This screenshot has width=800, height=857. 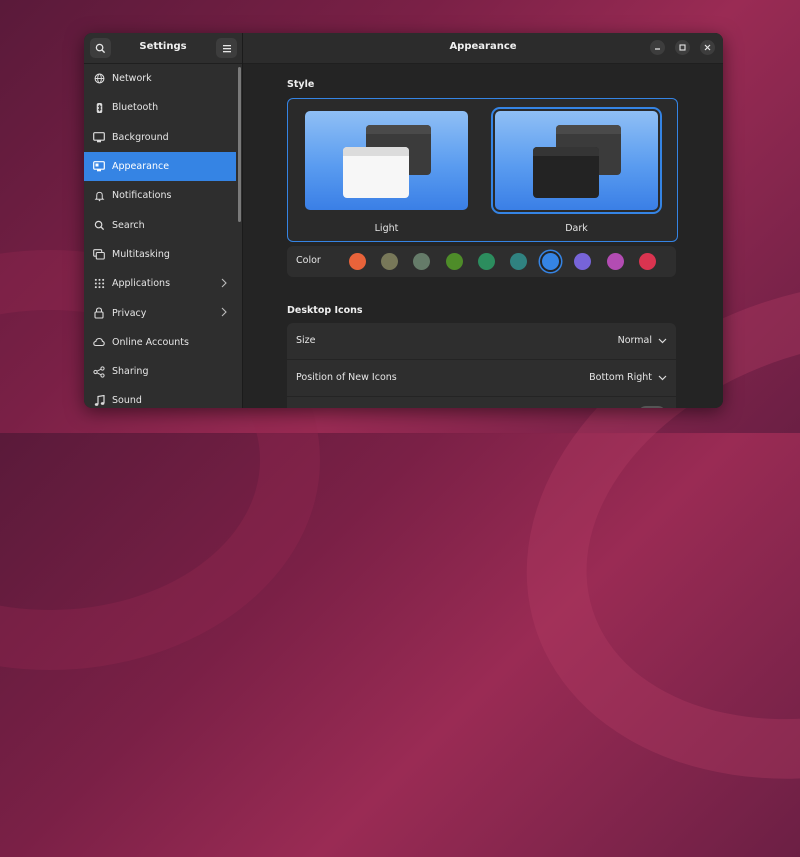 I want to click on sidebar-item-appearance: Appearance, so click(x=160, y=166).